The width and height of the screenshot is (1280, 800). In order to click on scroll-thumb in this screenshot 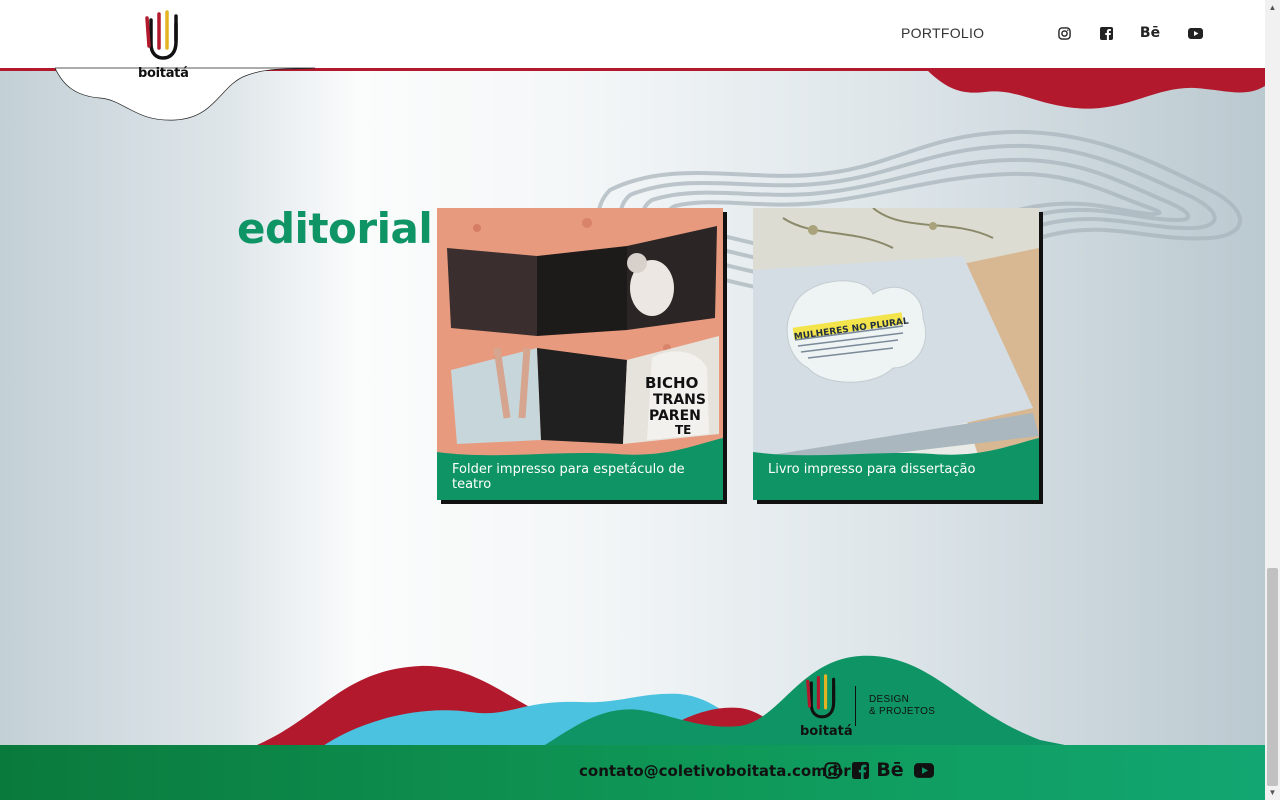, I will do `click(1272, 677)`.